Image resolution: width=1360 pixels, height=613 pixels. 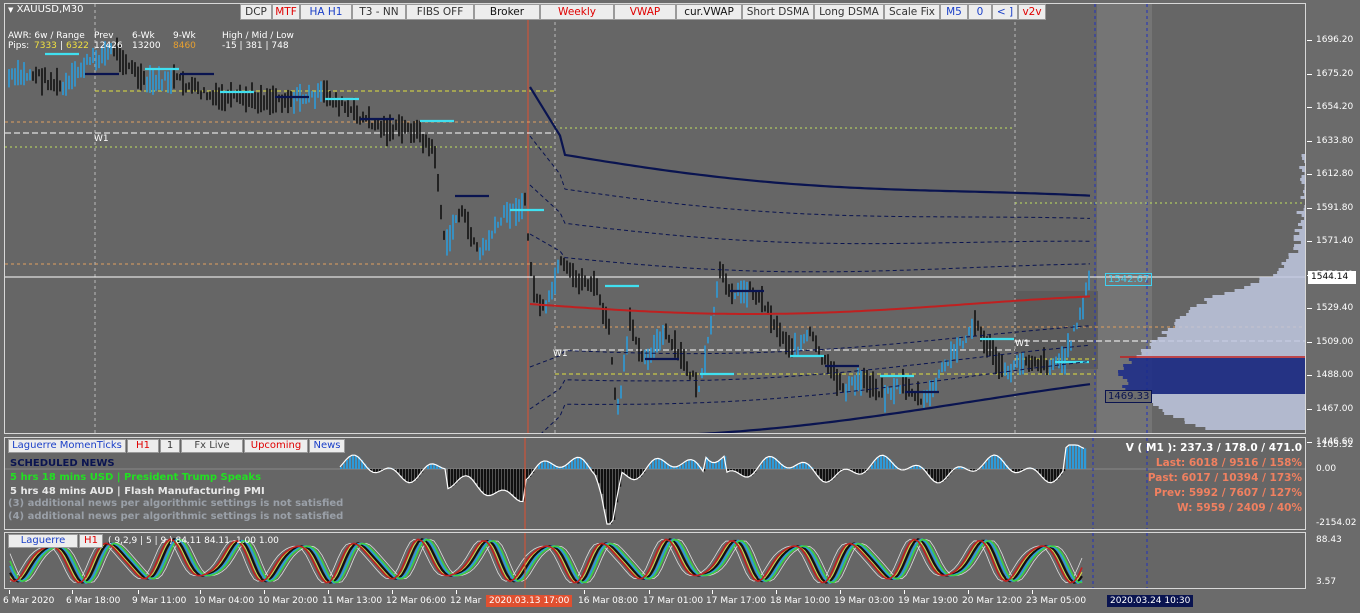 What do you see at coordinates (1326, 582) in the screenshot?
I see `lag-axis-bottom: 3.57` at bounding box center [1326, 582].